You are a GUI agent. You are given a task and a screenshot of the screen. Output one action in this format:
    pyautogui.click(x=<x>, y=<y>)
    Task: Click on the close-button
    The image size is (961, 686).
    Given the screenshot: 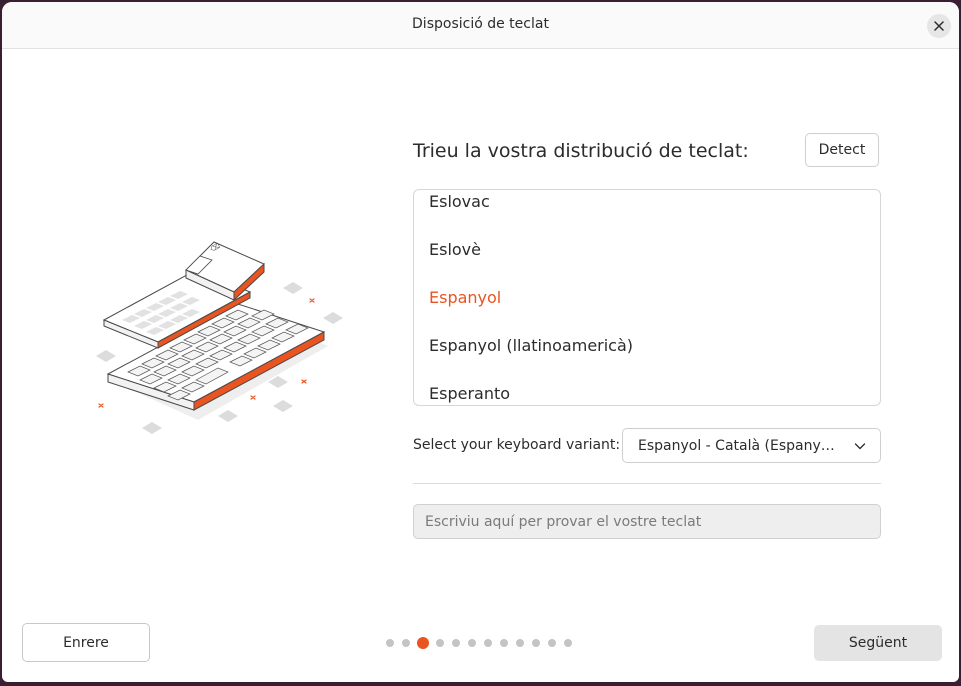 What is the action you would take?
    pyautogui.click(x=939, y=26)
    